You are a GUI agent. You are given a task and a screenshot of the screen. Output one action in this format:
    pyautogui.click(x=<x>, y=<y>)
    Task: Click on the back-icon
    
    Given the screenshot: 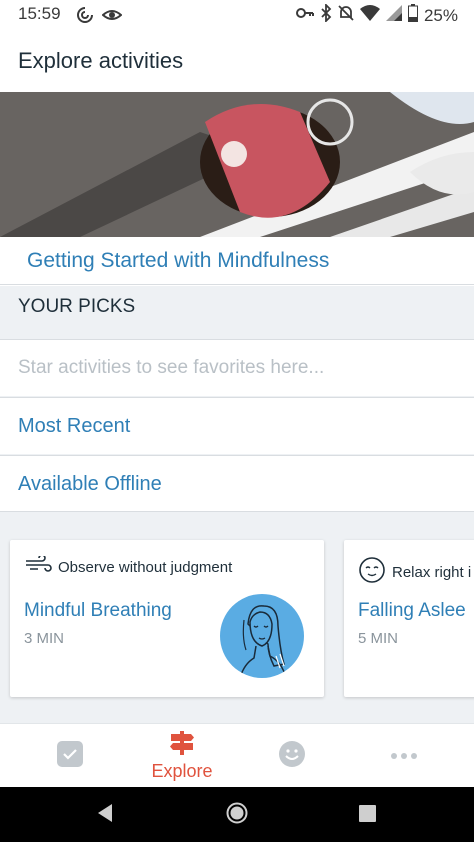 What is the action you would take?
    pyautogui.click(x=105, y=815)
    